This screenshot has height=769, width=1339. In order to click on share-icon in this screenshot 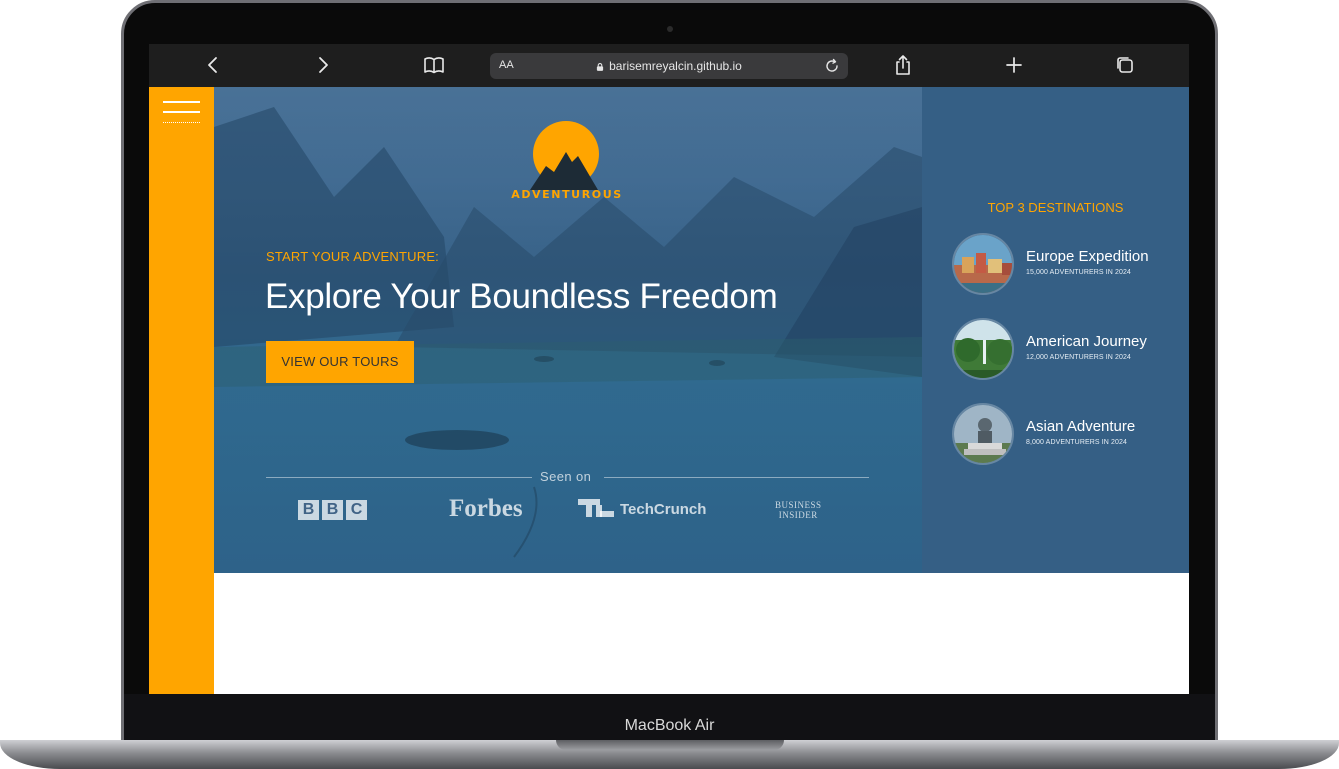, I will do `click(903, 65)`.